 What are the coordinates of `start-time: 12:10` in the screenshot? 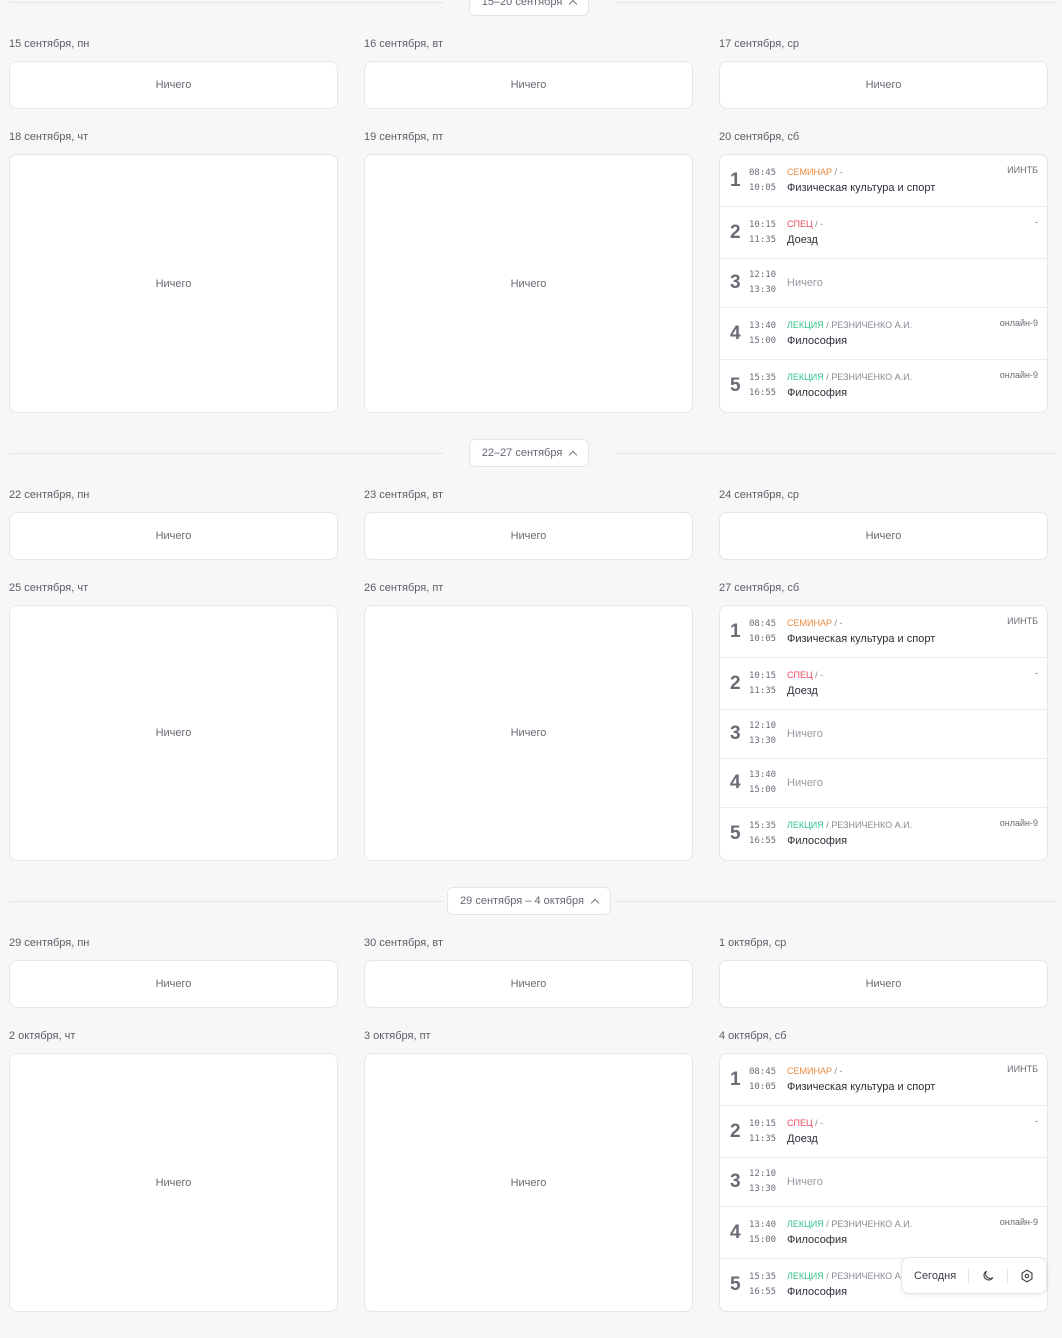 It's located at (763, 726).